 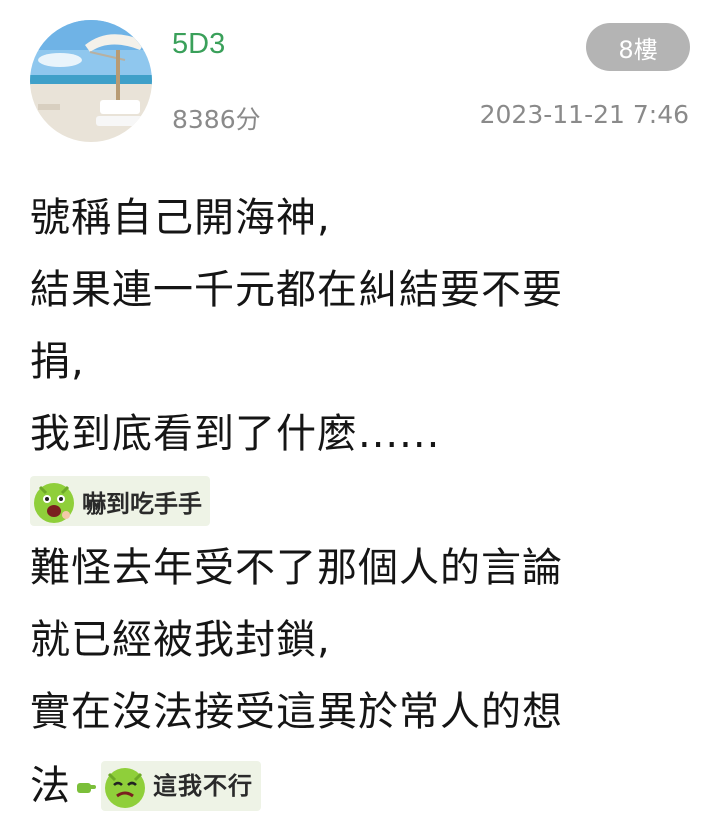 I want to click on content-line: 結果連一千元都在糾結要不要, so click(x=296, y=290).